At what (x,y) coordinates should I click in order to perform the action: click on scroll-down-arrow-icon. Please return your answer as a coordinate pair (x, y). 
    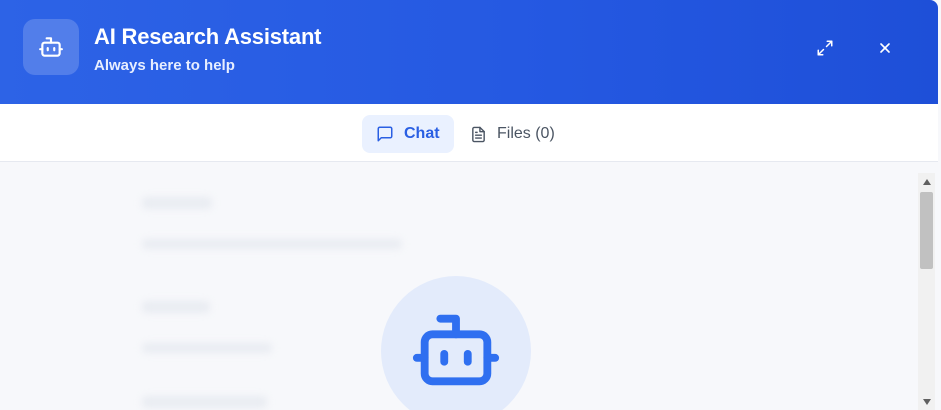
    Looking at the image, I should click on (926, 401).